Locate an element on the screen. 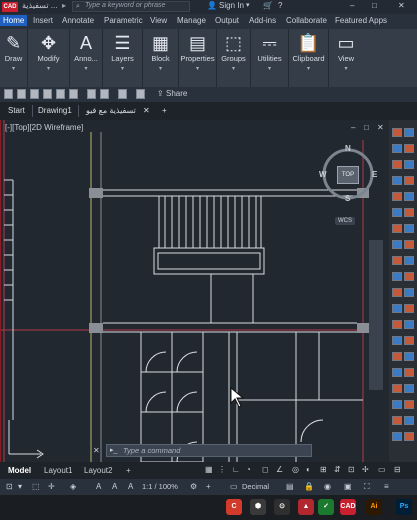 This screenshot has height=520, width=417. maximize-button: □ is located at coordinates (374, 5).